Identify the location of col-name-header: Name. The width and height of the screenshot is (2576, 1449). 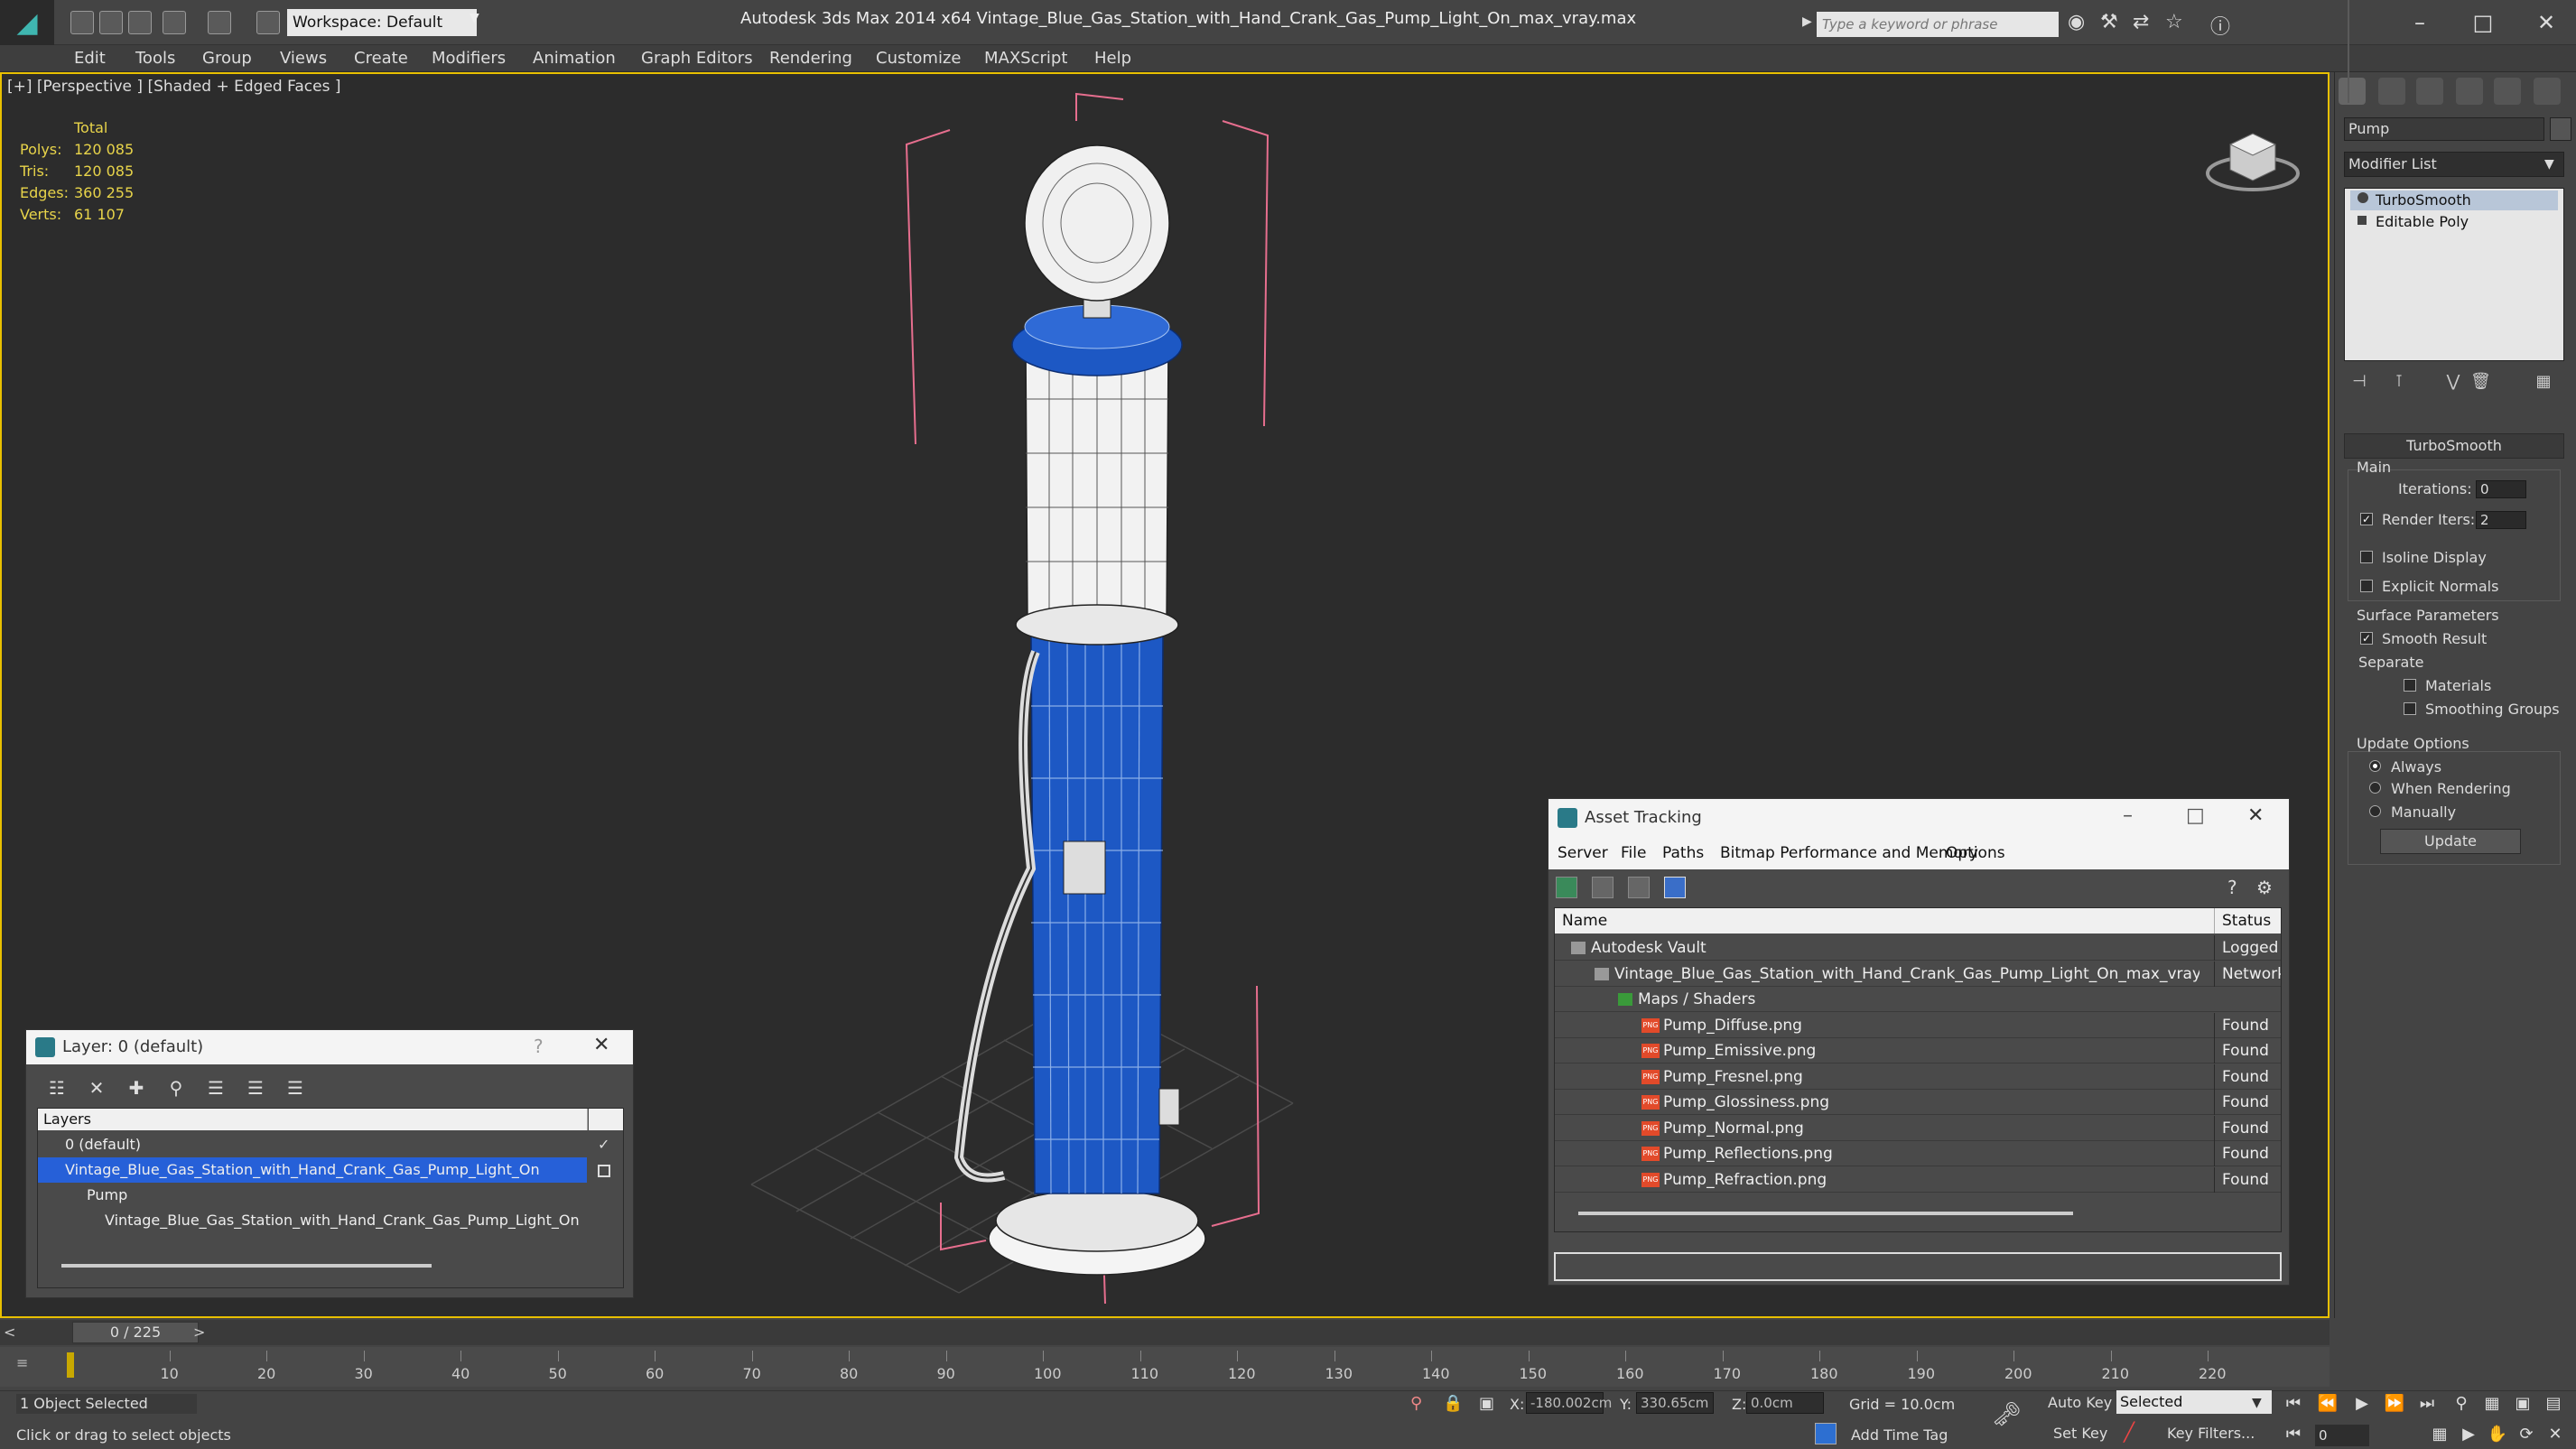
(1584, 920).